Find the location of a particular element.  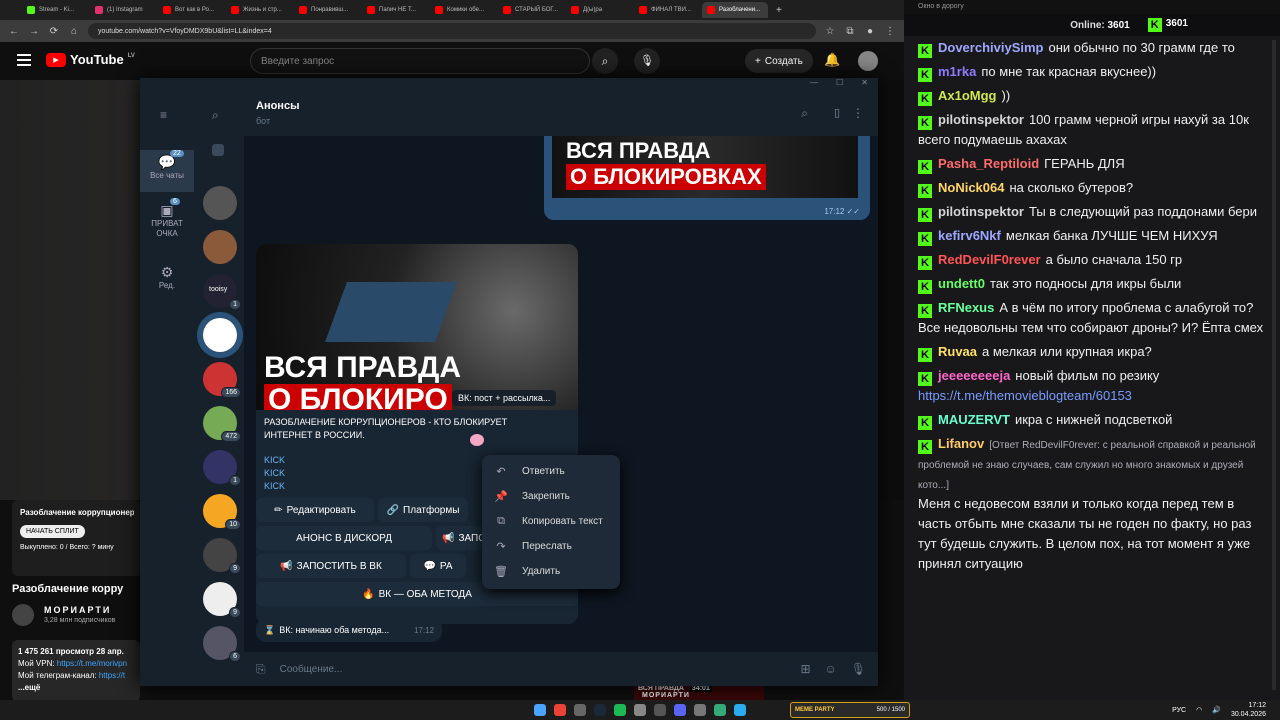

chat-link: https://t.me/themovieblogteam/60153 is located at coordinates (1025, 395).